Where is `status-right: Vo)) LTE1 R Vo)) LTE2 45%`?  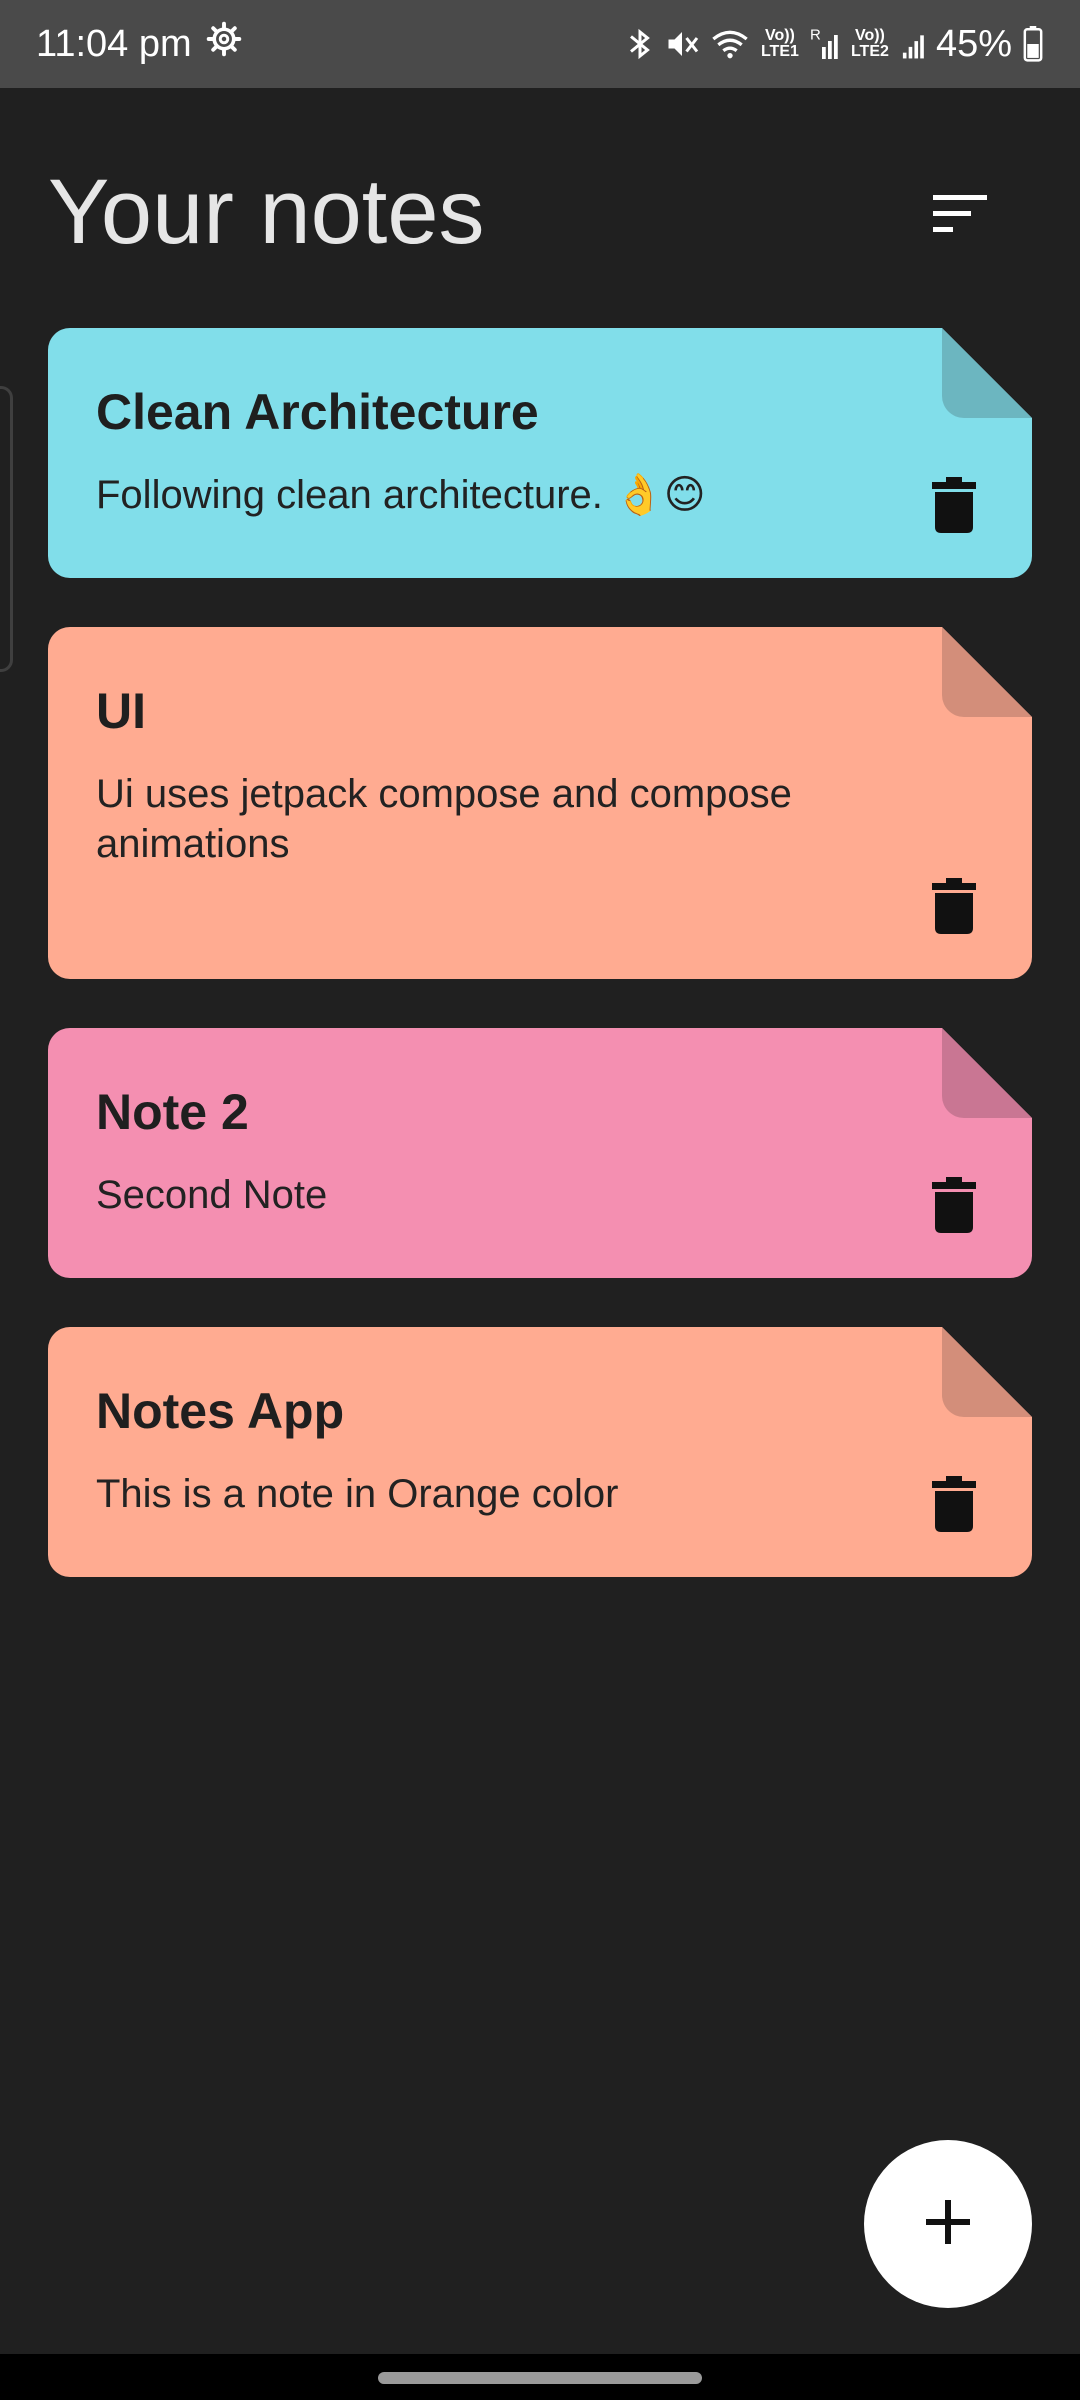
status-right: Vo)) LTE1 R Vo)) LTE2 45% is located at coordinates (835, 44).